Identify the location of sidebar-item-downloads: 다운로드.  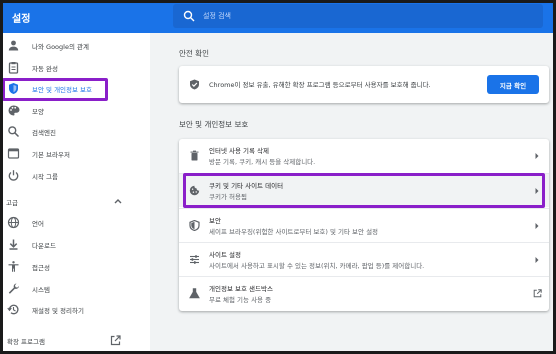
(75, 245).